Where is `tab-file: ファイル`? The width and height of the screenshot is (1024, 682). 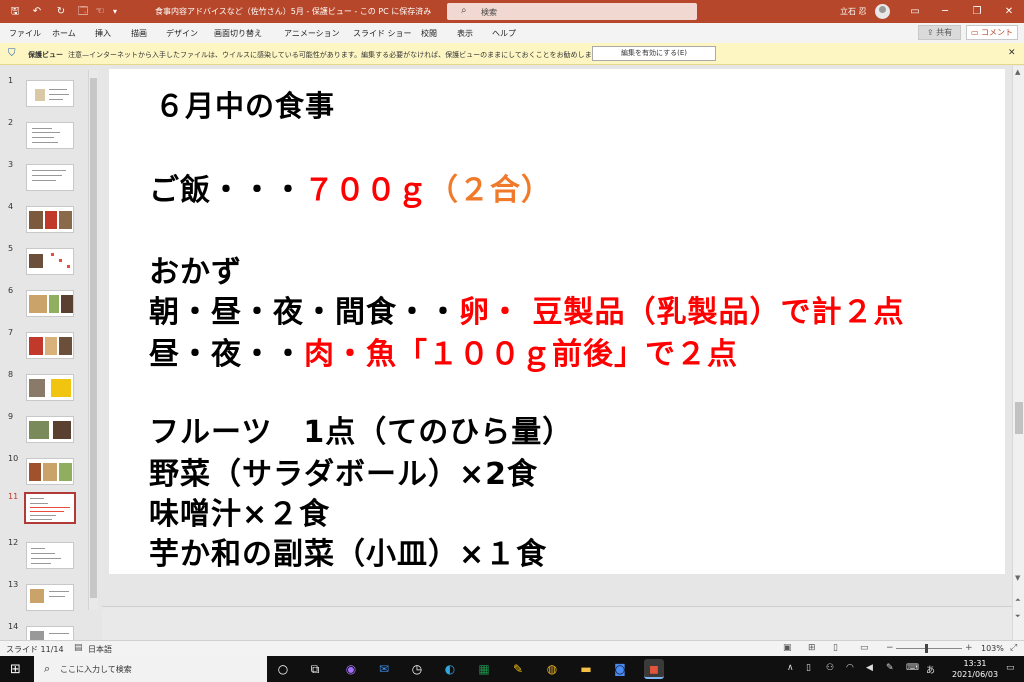
tab-file: ファイル is located at coordinates (25, 33).